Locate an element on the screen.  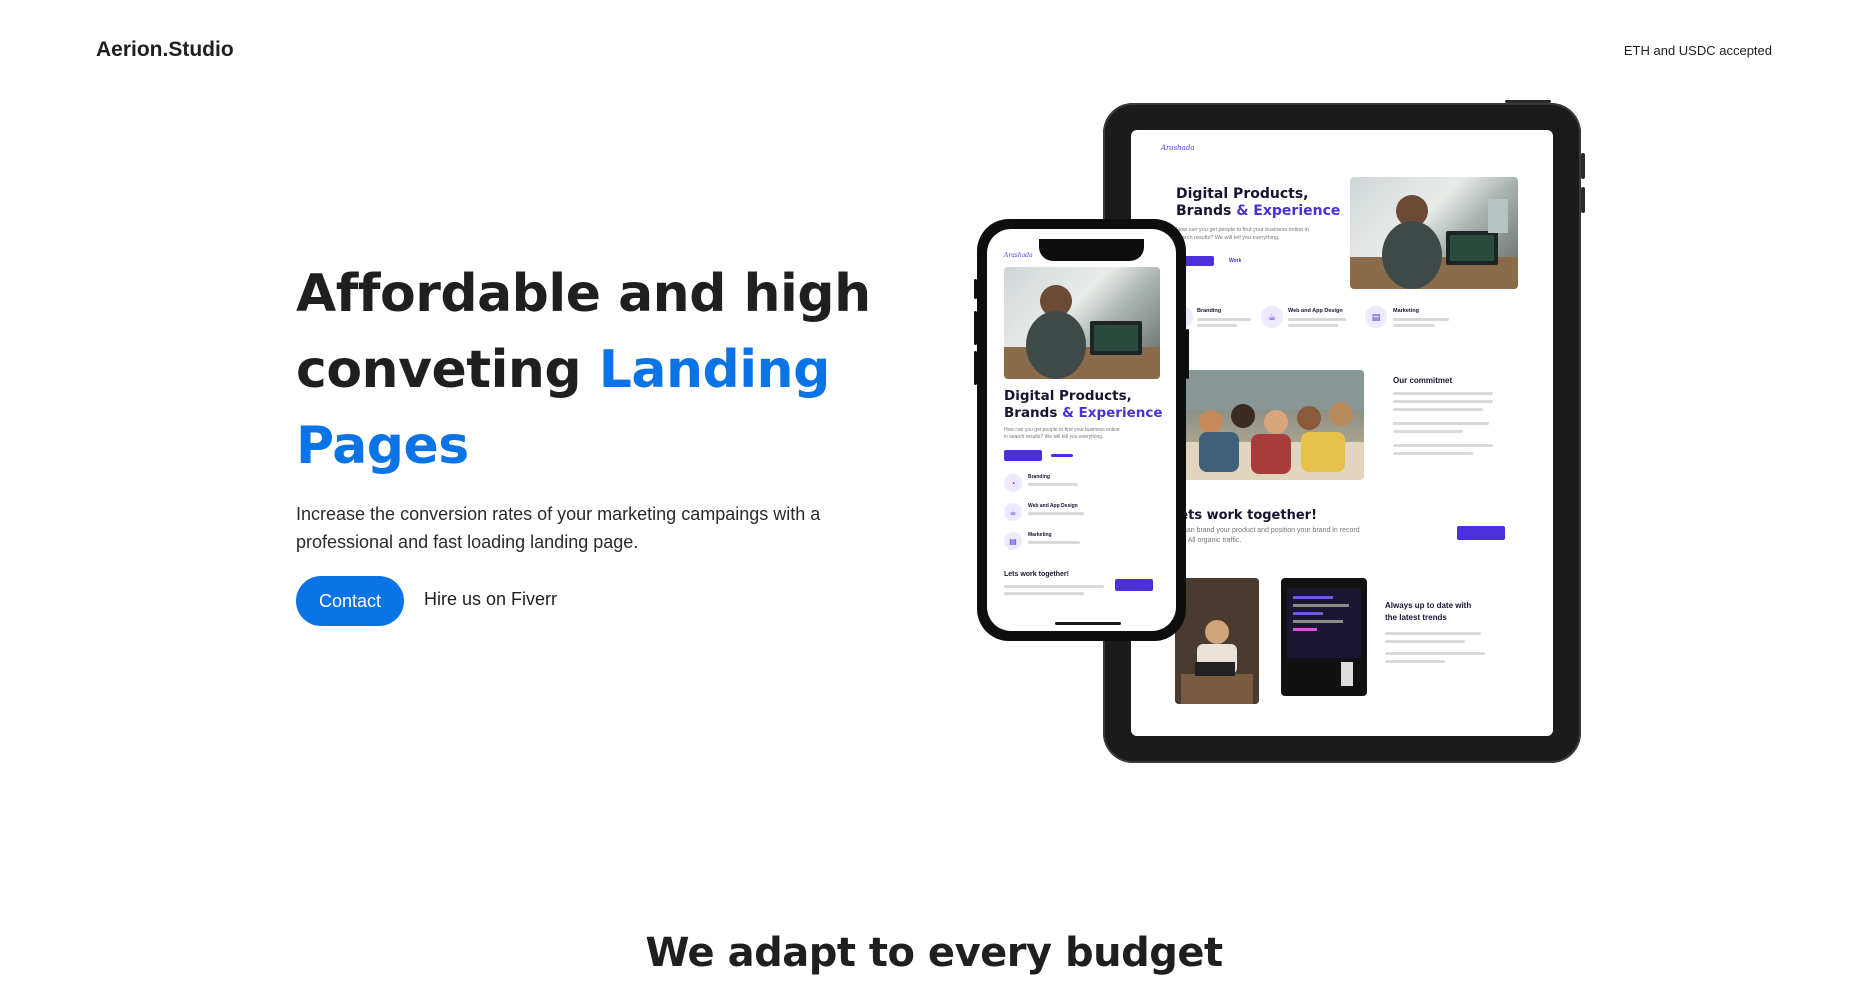
phone-notch is located at coordinates (1091, 250).